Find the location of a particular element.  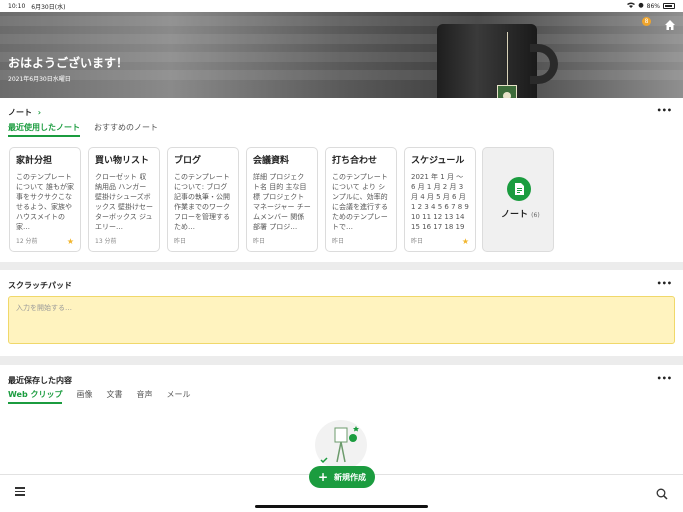

greeting-date: 2021年6月30日水曜日 is located at coordinates (39, 79).